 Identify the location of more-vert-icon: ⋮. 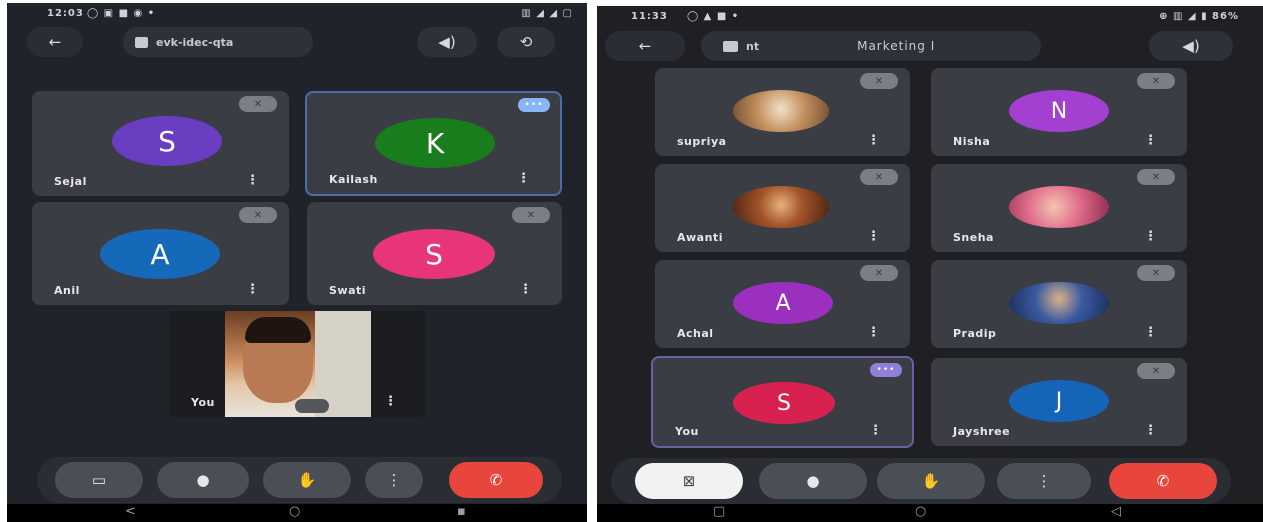
(1044, 481).